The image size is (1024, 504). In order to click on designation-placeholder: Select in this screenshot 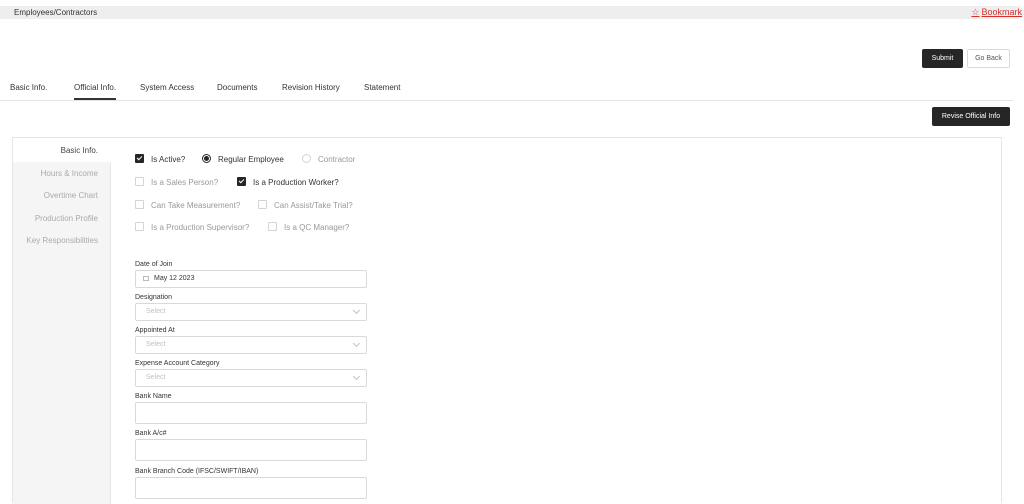, I will do `click(156, 311)`.